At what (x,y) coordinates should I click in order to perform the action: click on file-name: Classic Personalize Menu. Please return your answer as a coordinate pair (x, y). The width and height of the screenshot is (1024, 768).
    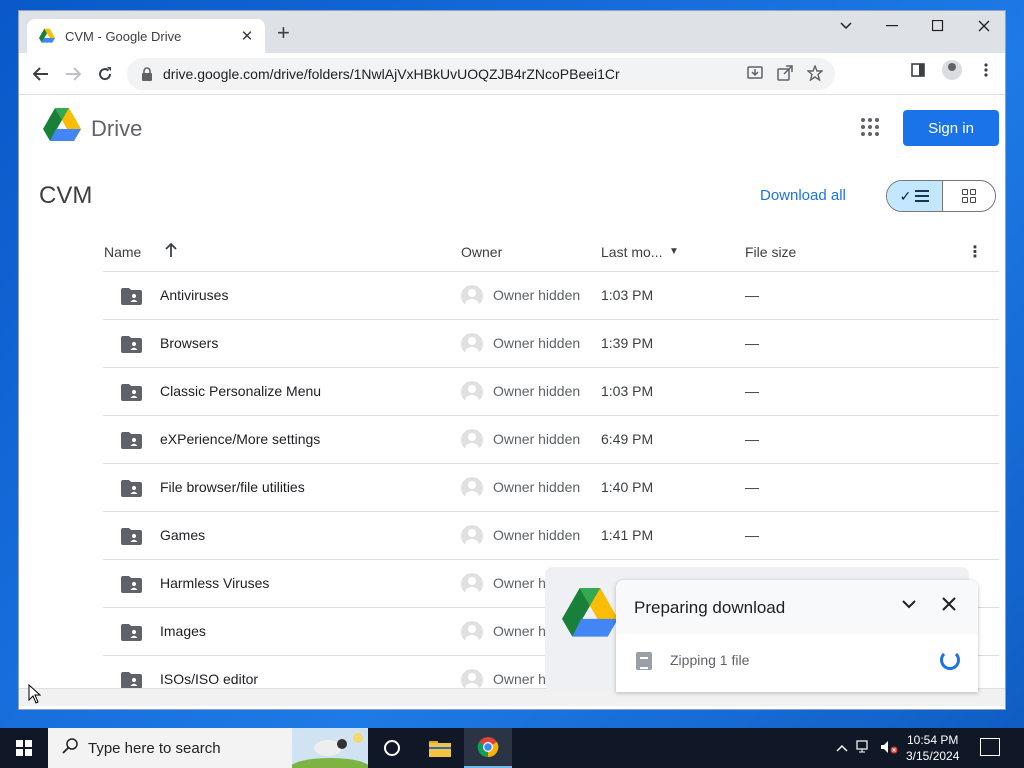
    Looking at the image, I should click on (241, 391).